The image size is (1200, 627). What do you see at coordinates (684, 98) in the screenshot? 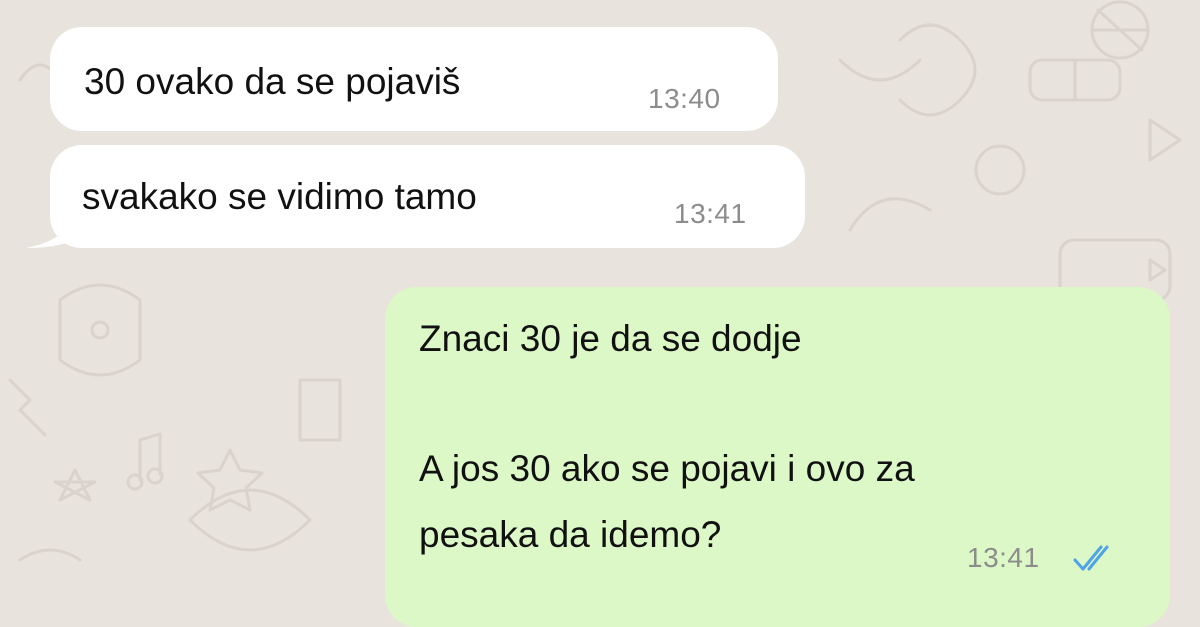
I see `message-timestamp: 13:40` at bounding box center [684, 98].